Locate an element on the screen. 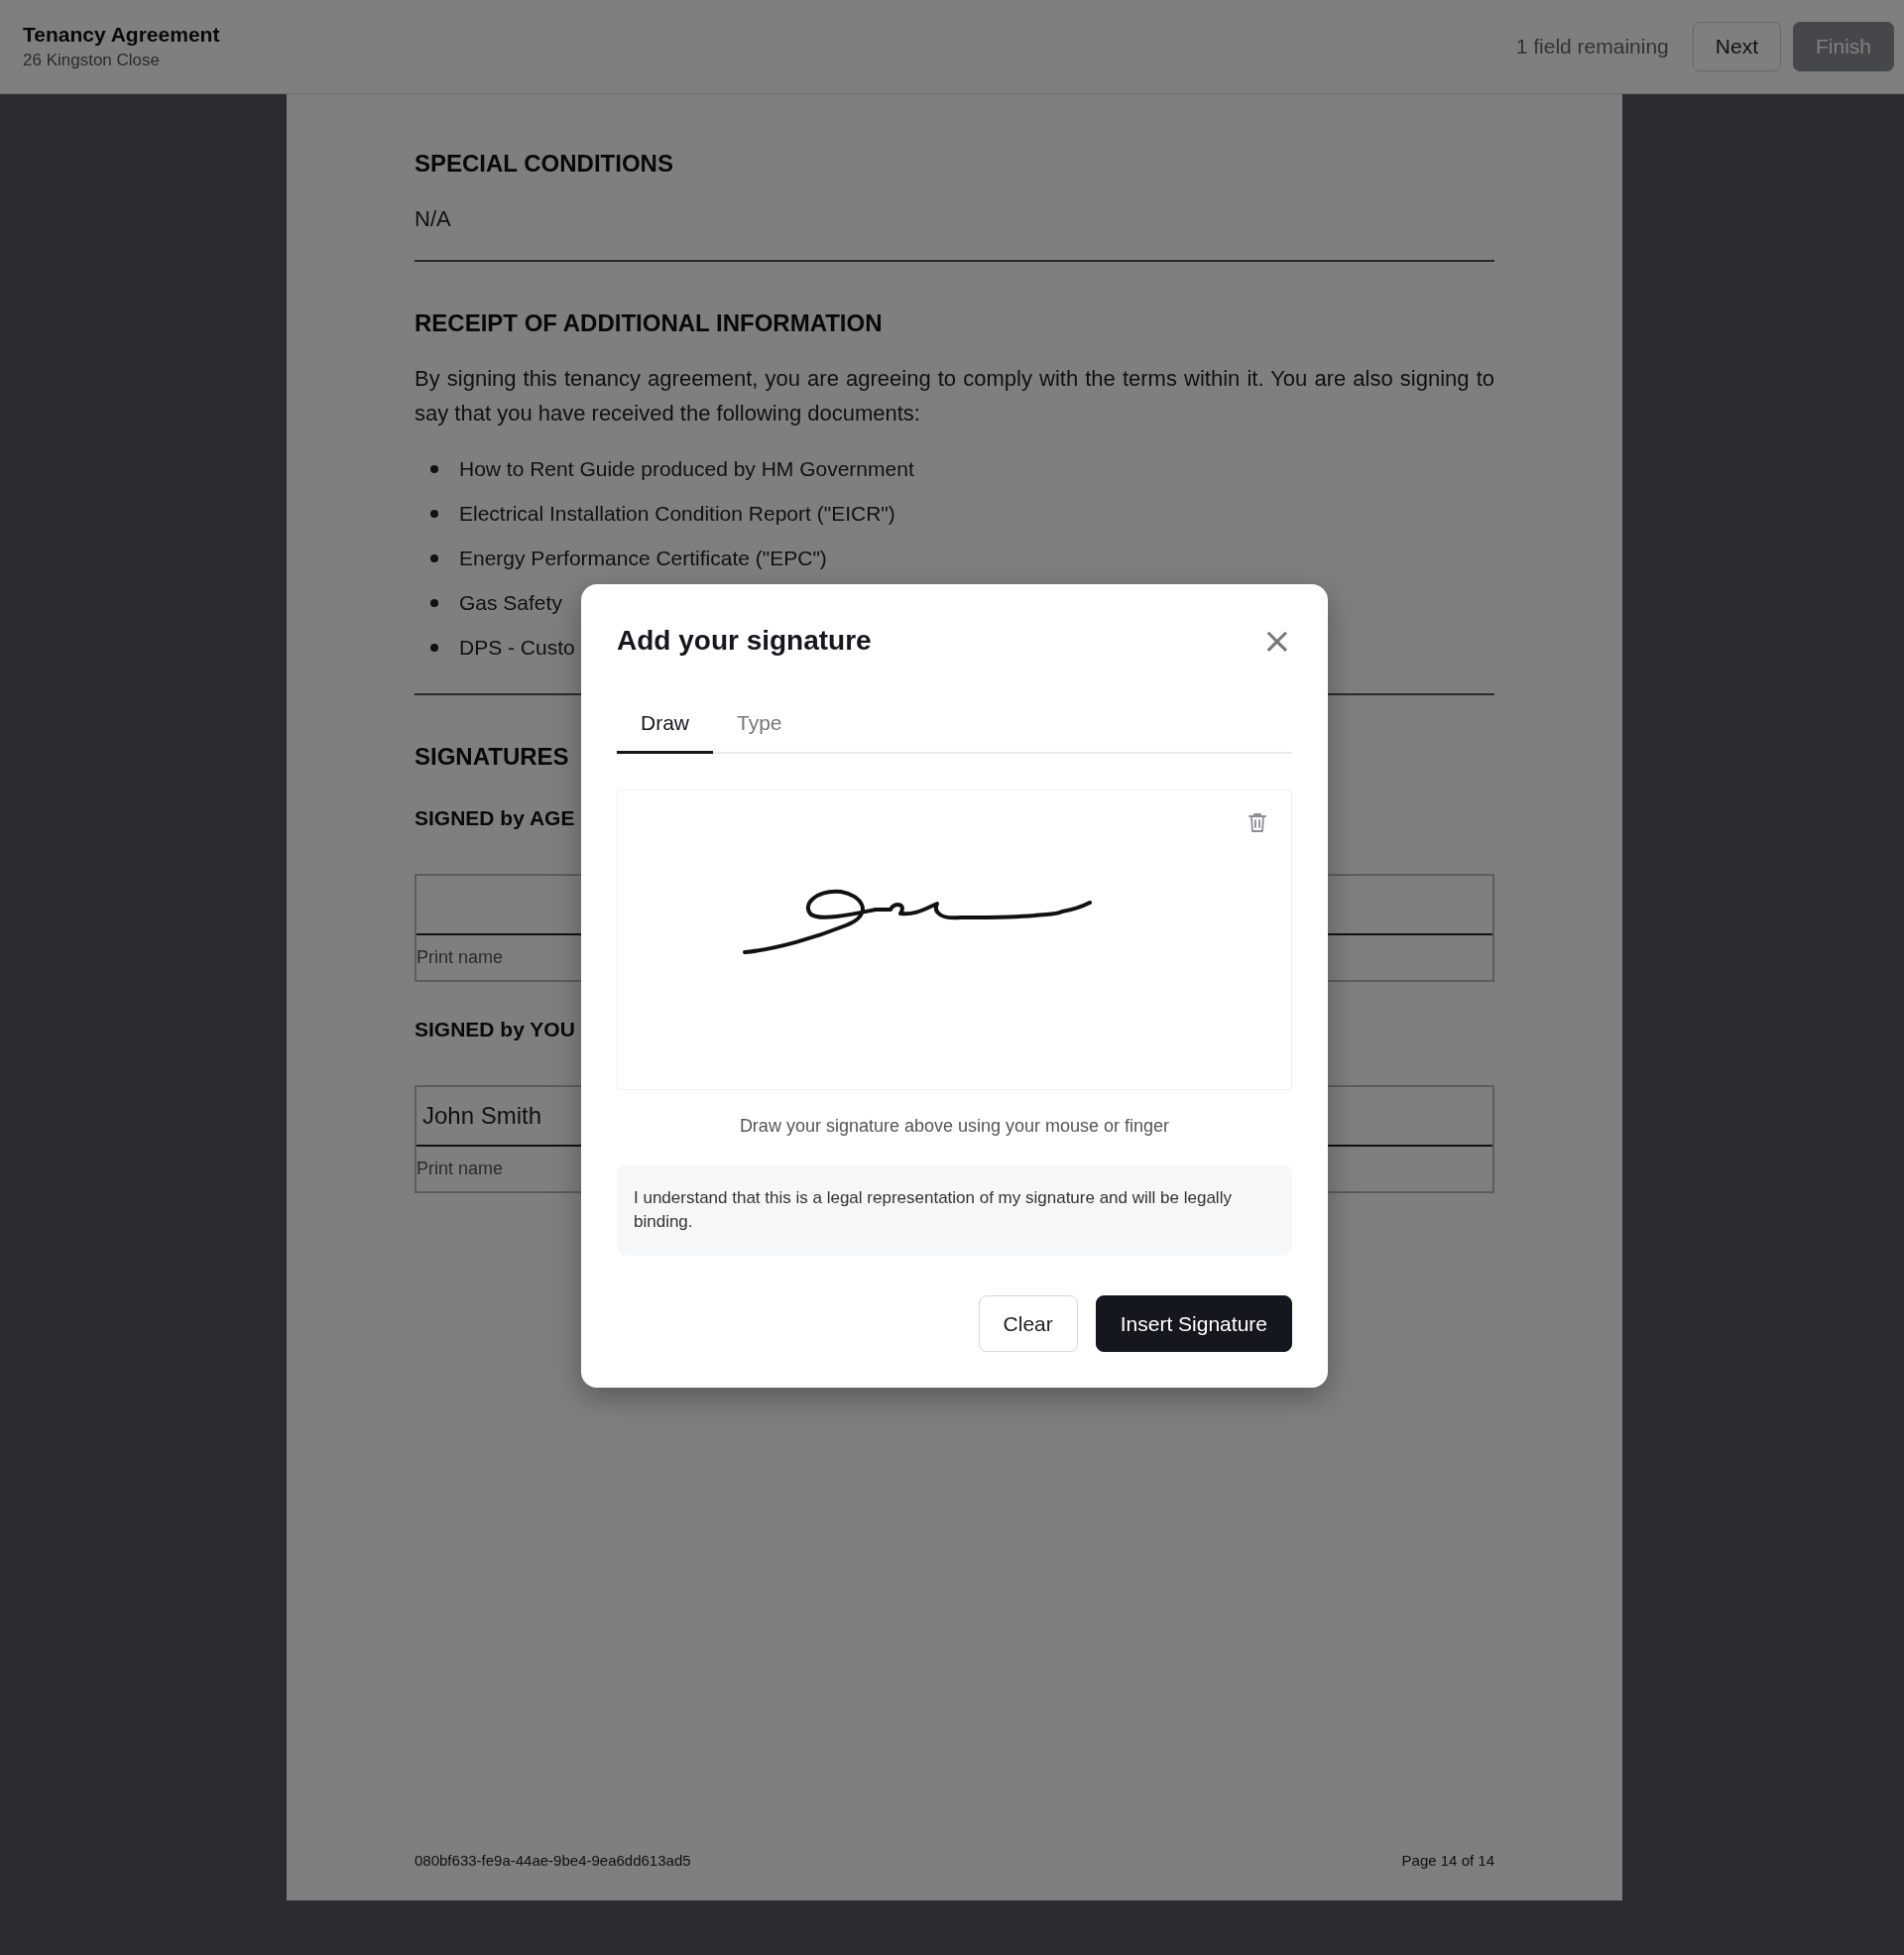  page-number: Page 14 of 14 is located at coordinates (1447, 1860).